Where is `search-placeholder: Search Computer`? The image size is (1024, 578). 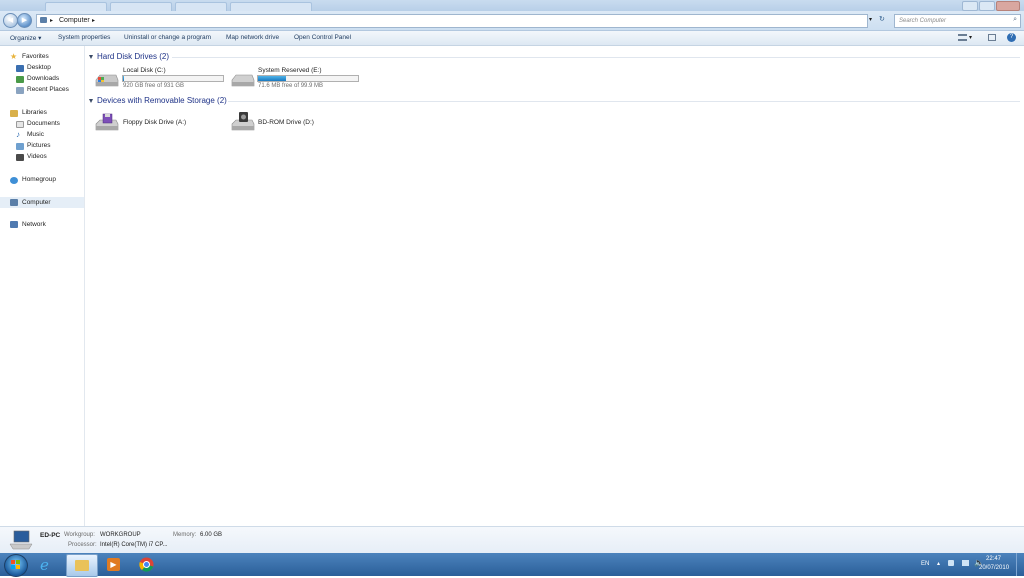 search-placeholder: Search Computer is located at coordinates (923, 21).